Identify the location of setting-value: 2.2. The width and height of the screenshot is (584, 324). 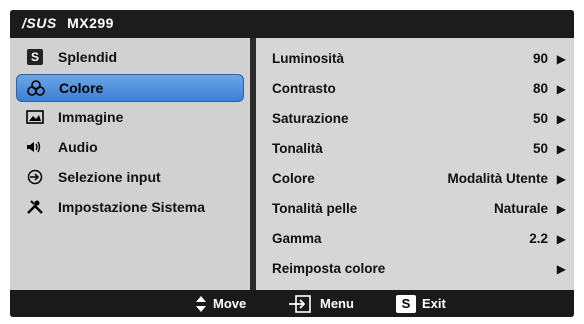
(538, 238).